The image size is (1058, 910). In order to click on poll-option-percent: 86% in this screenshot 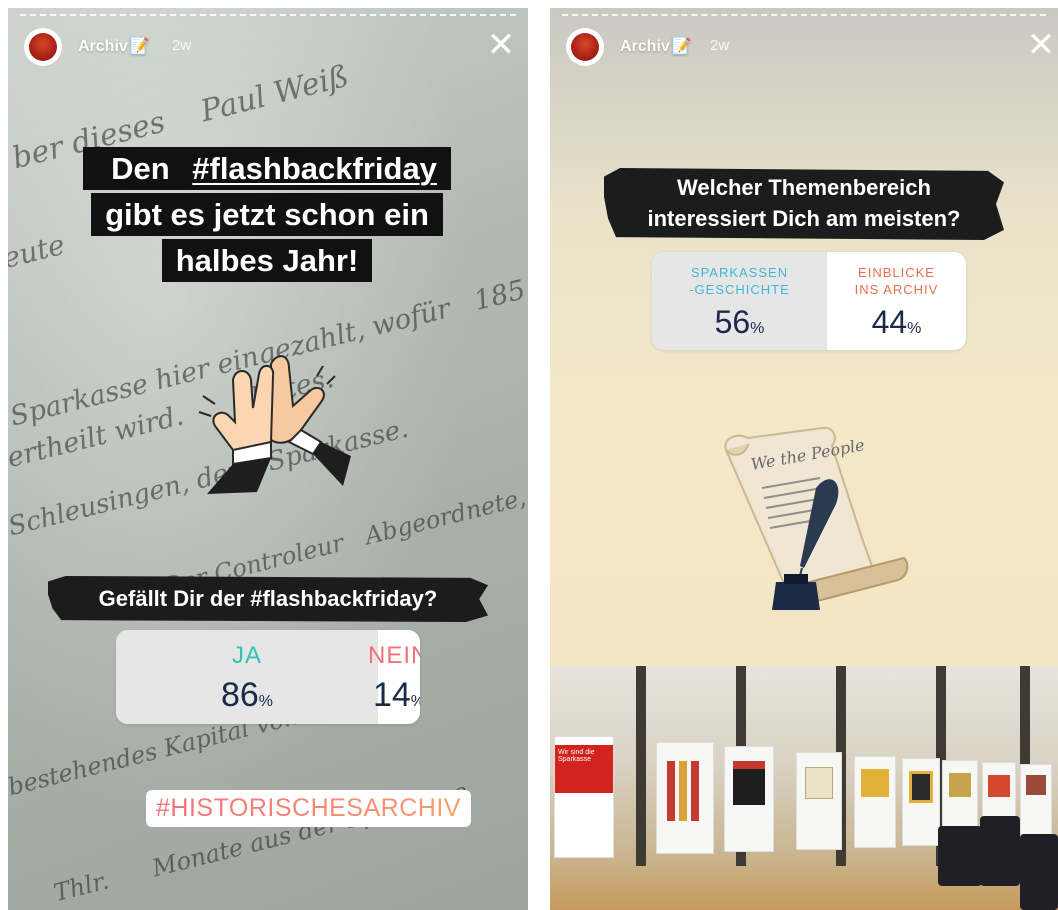, I will do `click(247, 695)`.